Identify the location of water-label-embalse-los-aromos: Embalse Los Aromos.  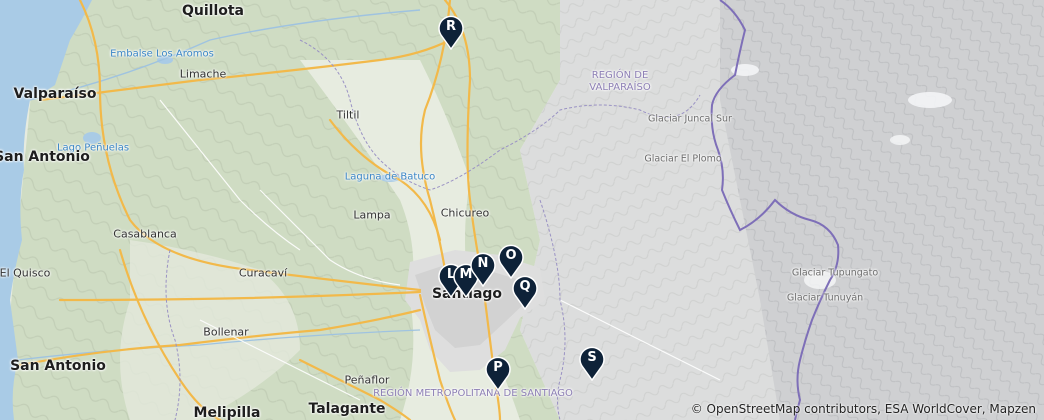
(162, 54).